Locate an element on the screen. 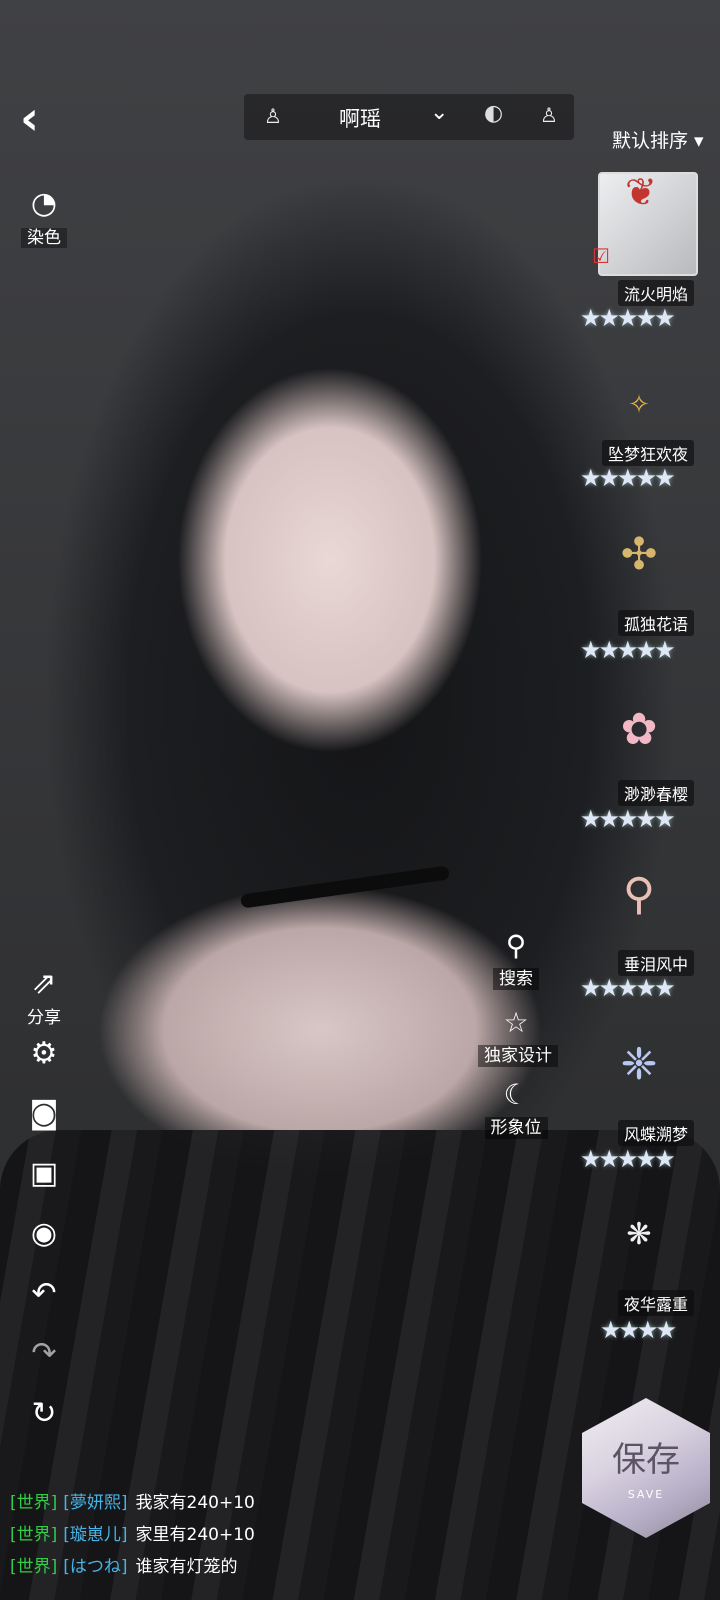  share-label: 分享 is located at coordinates (44, 1018).